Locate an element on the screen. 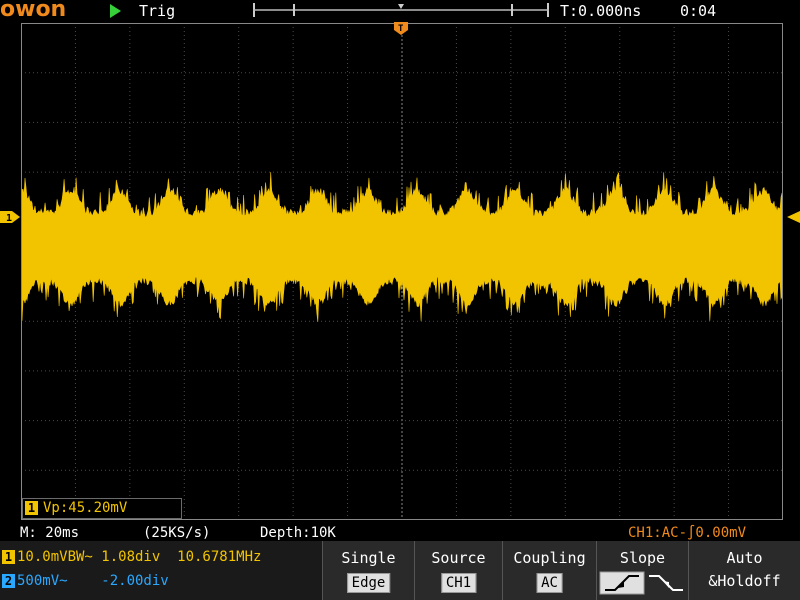  sample-rate: (25KS/s) is located at coordinates (177, 533).